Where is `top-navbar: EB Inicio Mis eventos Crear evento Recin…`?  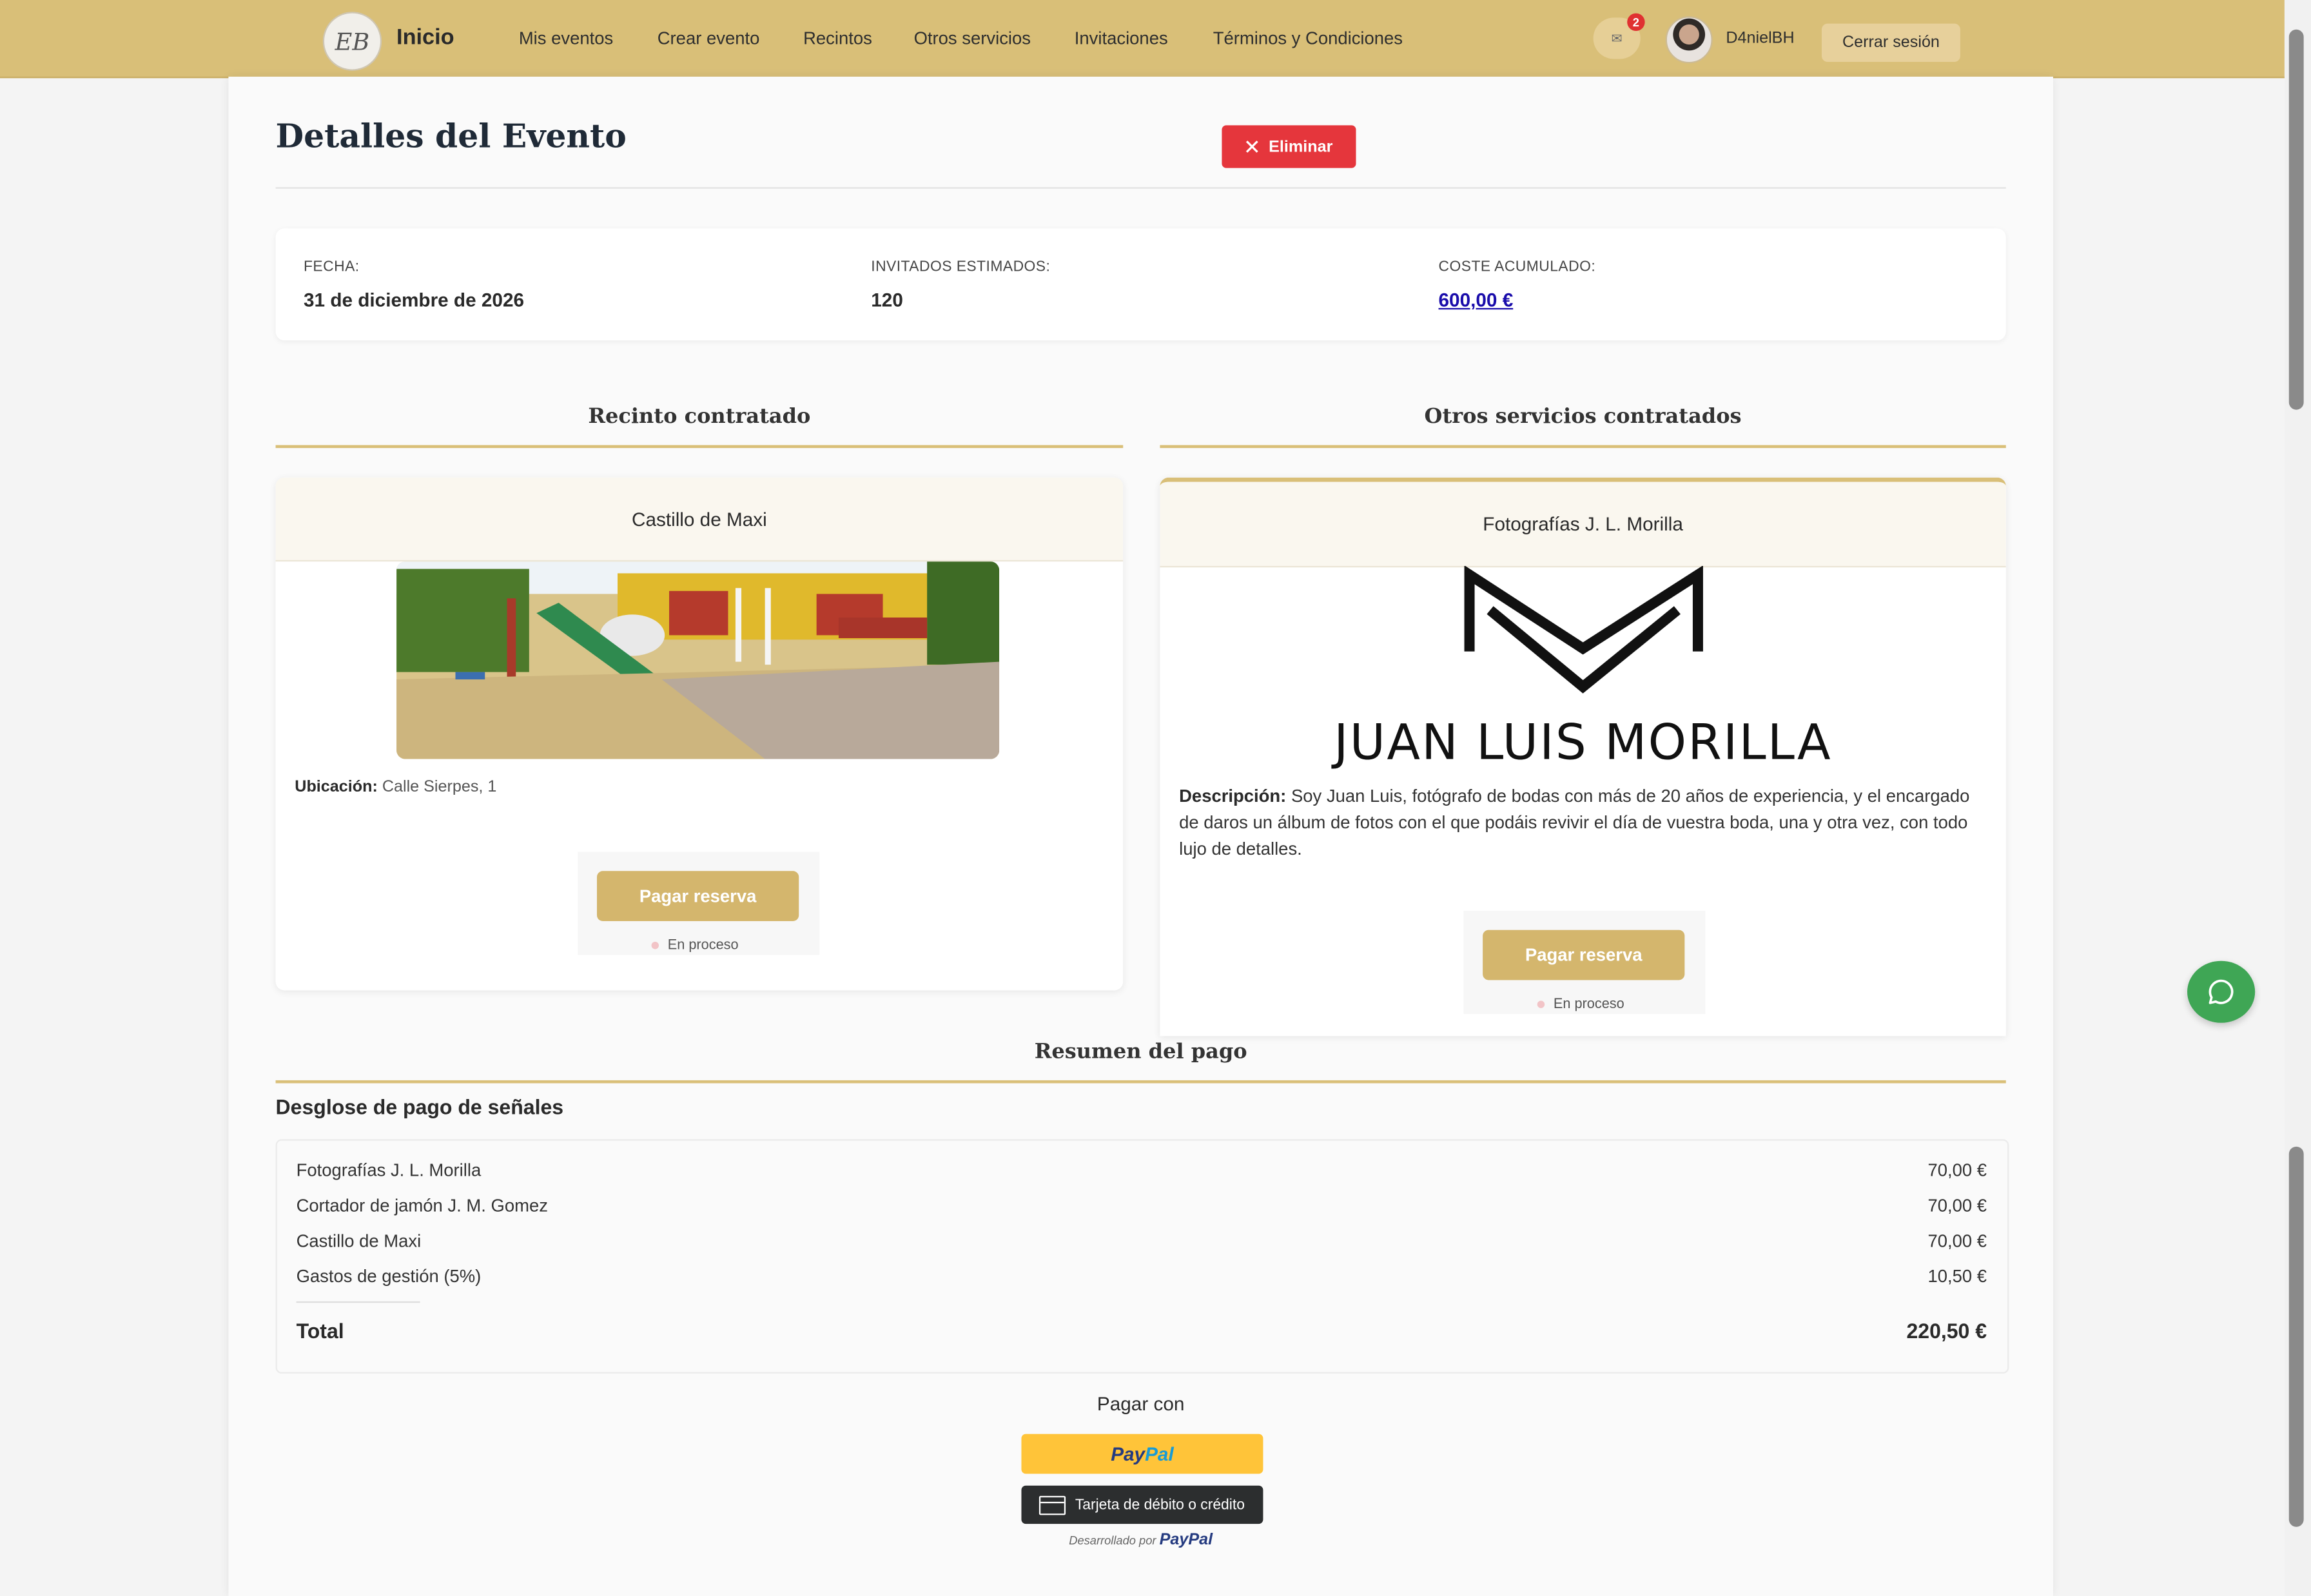 top-navbar: EB Inicio Mis eventos Crear evento Recin… is located at coordinates (1142, 39).